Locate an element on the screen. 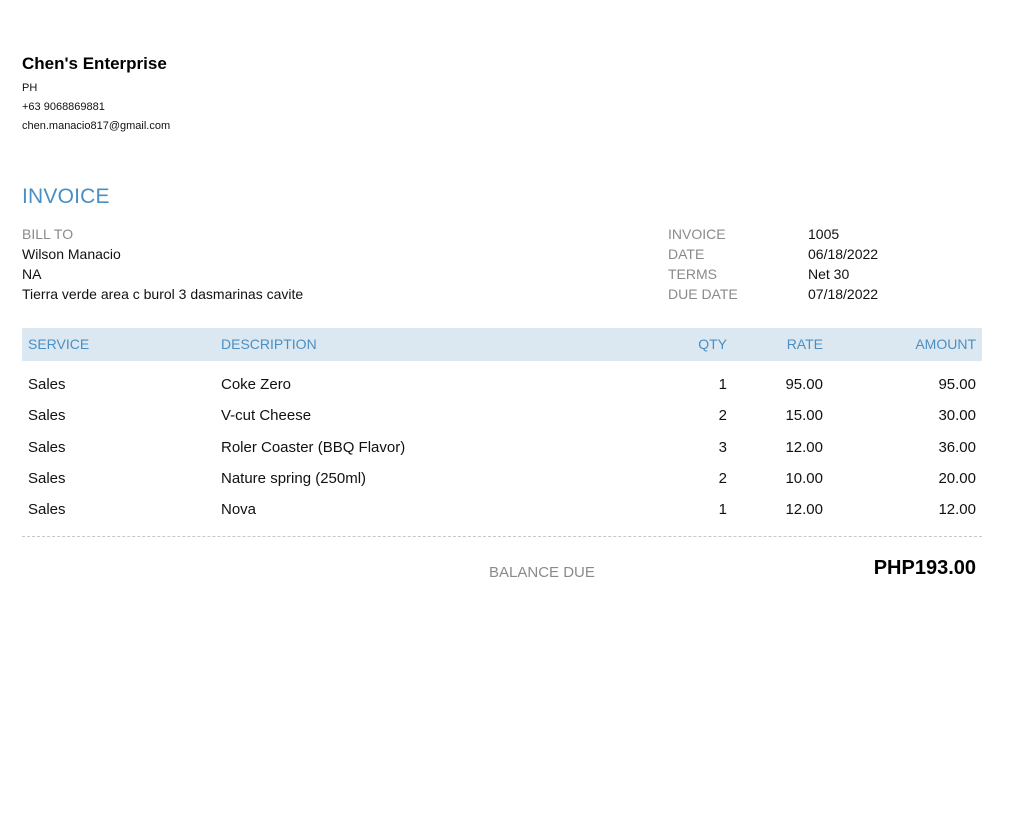 This screenshot has width=1012, height=819. meta-row-invoice: INVOICE 1005 is located at coordinates (773, 234).